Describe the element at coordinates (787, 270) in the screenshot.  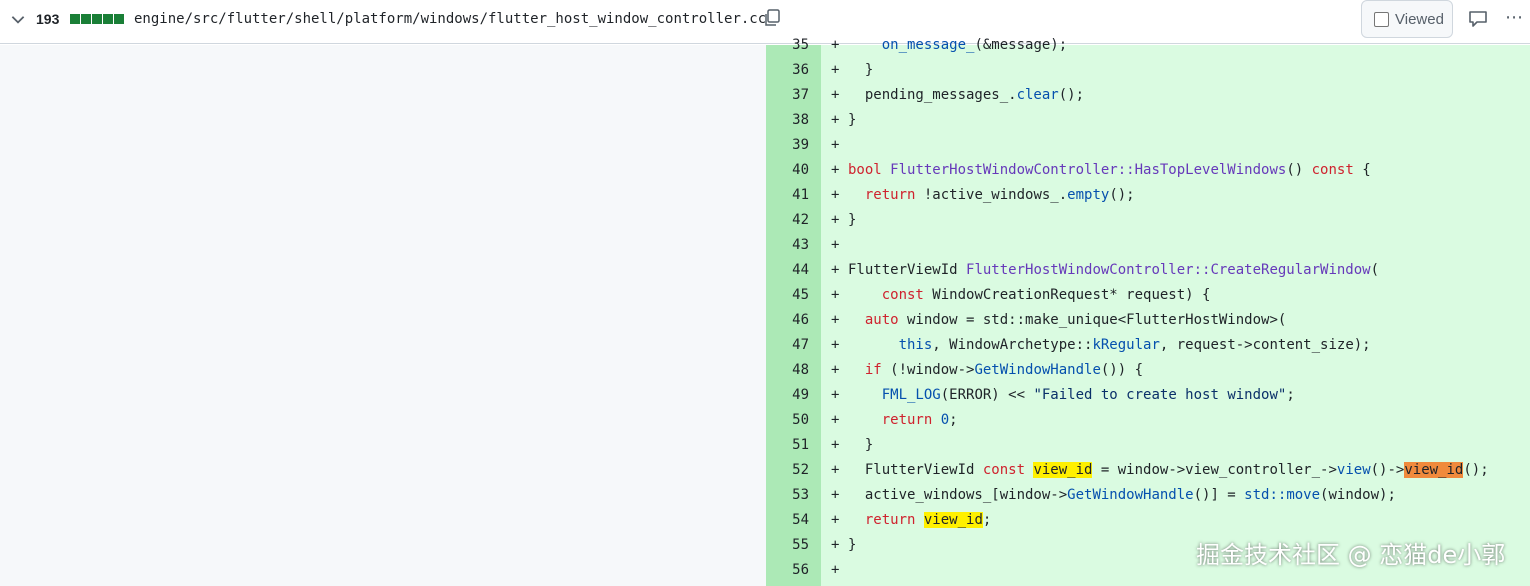
I see `line-number: 44` at that location.